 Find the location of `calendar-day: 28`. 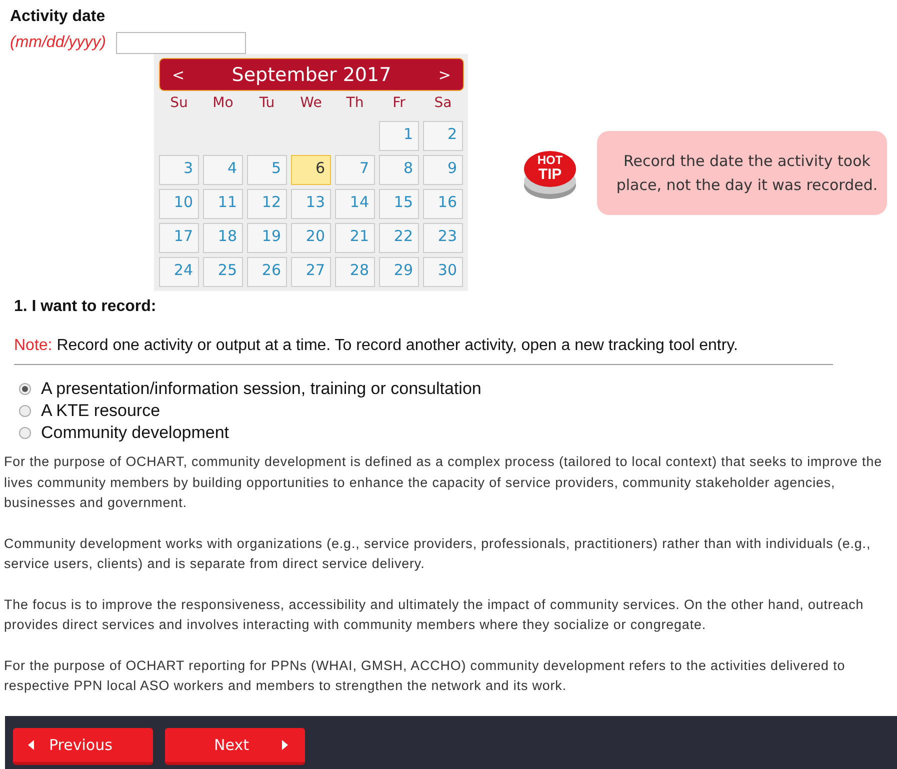

calendar-day: 28 is located at coordinates (355, 272).